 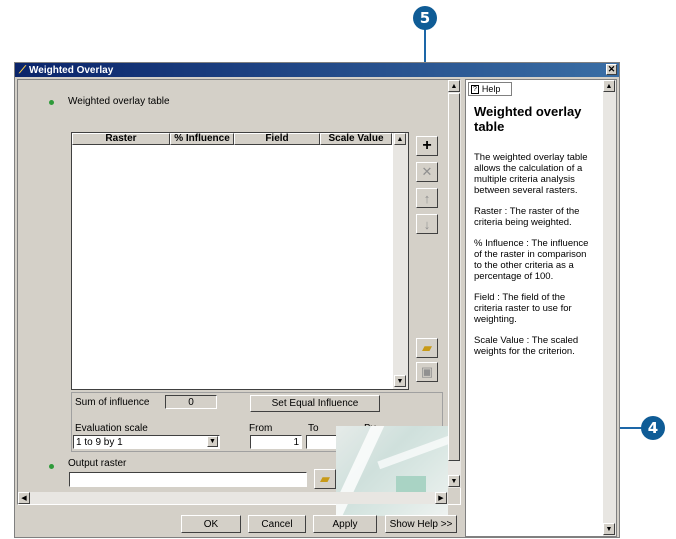 I want to click on weighted-overlay-icon: ⟋, so click(x=22, y=70).